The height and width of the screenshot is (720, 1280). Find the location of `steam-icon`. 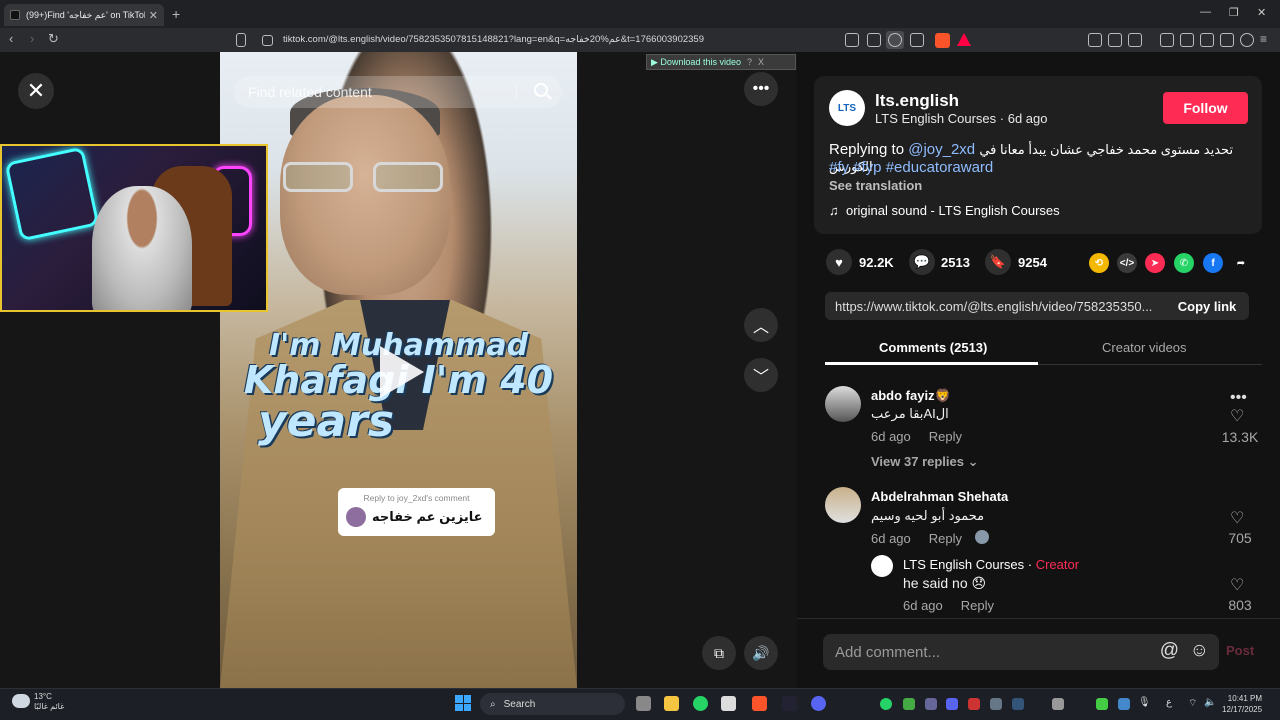

steam-icon is located at coordinates (1018, 704).